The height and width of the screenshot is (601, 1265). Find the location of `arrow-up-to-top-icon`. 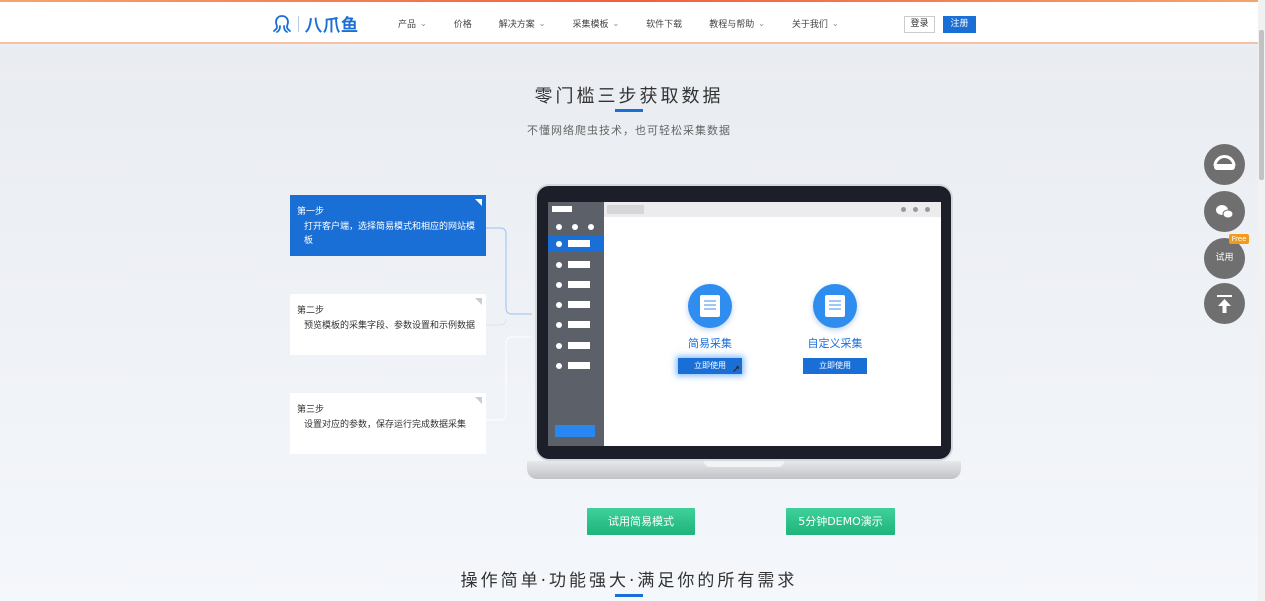

arrow-up-to-top-icon is located at coordinates (1224, 304).